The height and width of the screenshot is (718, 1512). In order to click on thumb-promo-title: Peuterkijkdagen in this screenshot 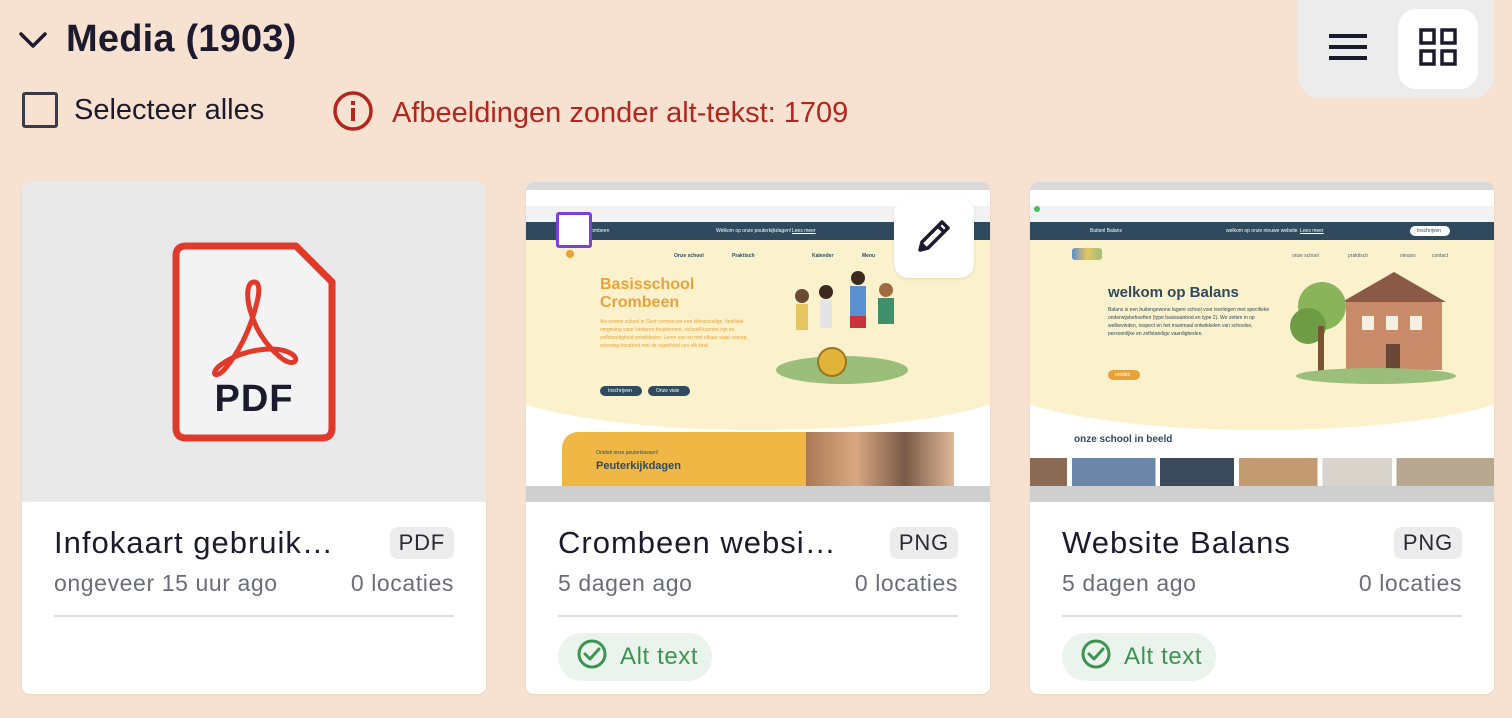, I will do `click(638, 466)`.